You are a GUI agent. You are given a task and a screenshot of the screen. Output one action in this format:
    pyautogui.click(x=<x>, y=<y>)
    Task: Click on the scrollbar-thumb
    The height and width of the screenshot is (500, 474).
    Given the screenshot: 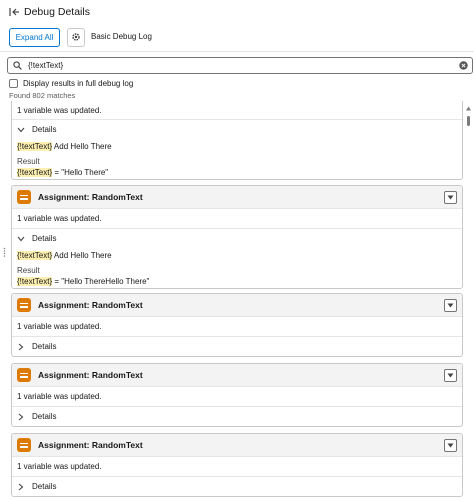 What is the action you would take?
    pyautogui.click(x=468, y=121)
    